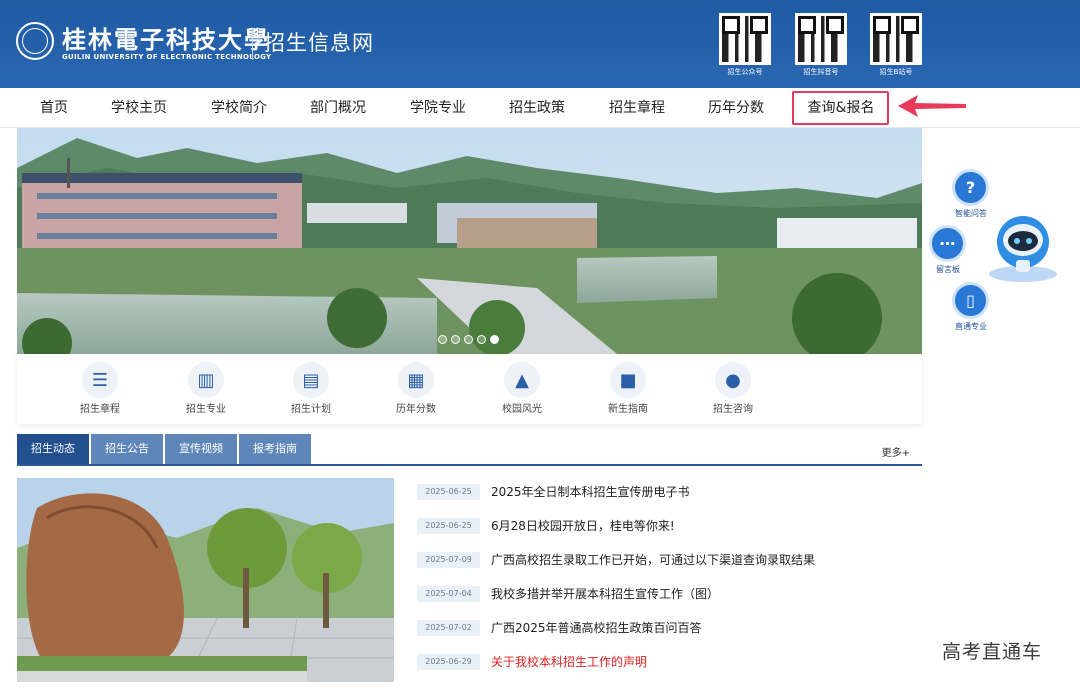  I want to click on robot-assistant-icon, so click(1023, 248).